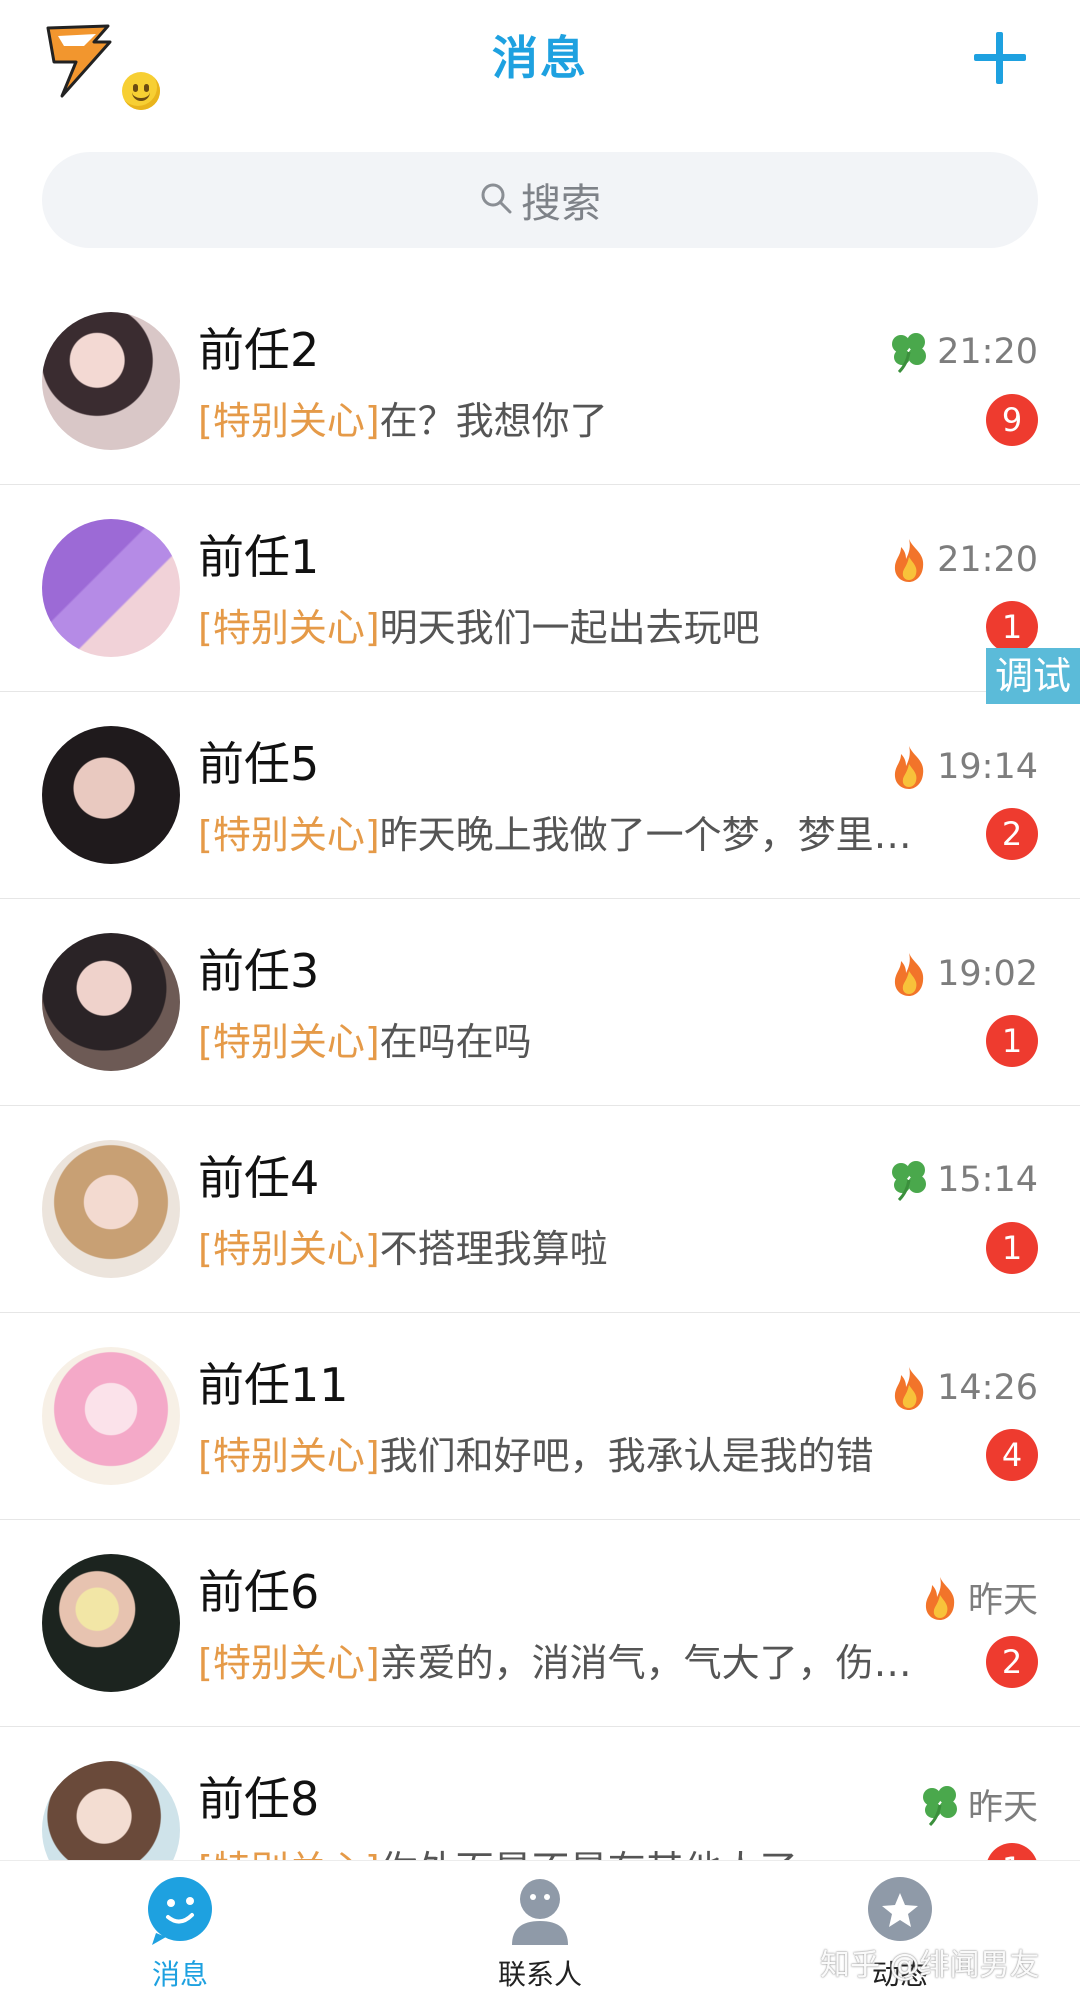  Describe the element at coordinates (259, 971) in the screenshot. I see `contact-name: 前任3` at that location.